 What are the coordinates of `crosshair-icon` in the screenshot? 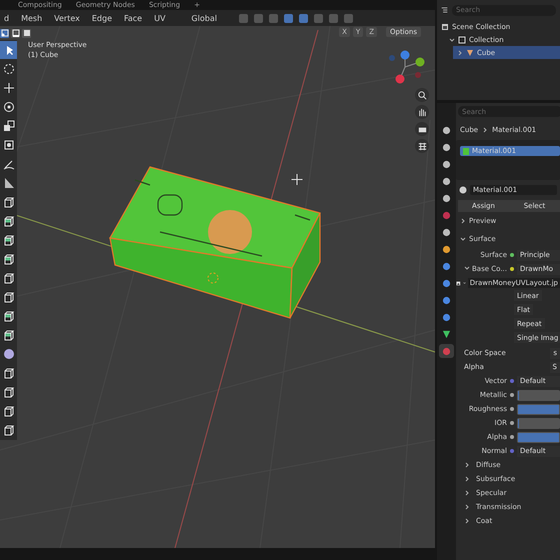 It's located at (297, 180).